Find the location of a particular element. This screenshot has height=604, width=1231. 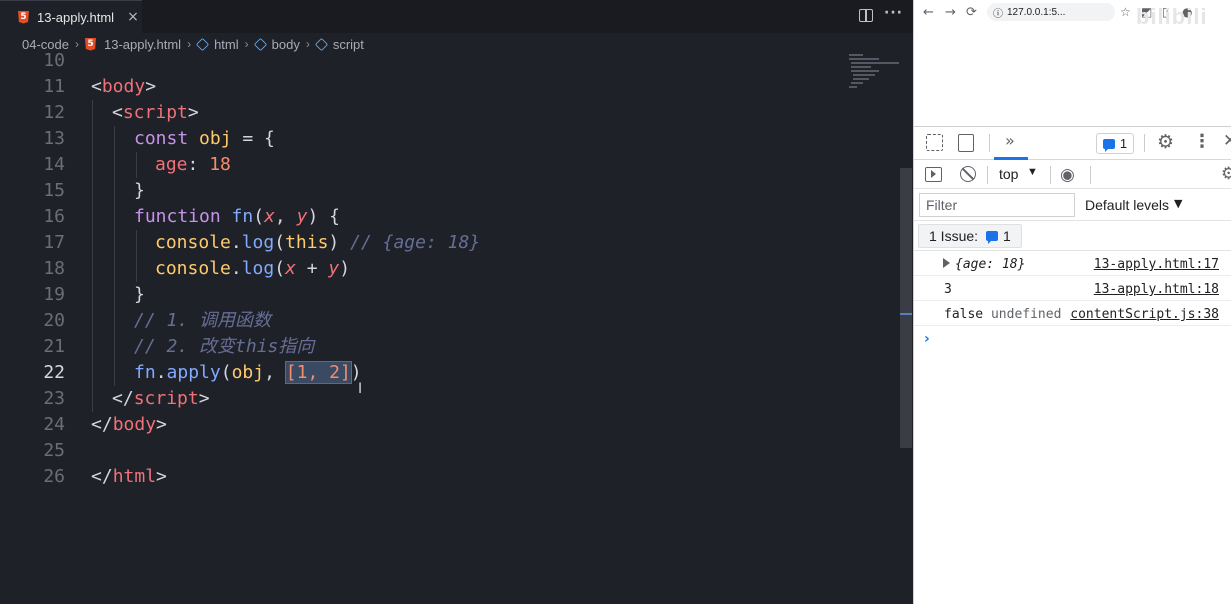

line-number: 24 is located at coordinates (54, 424).